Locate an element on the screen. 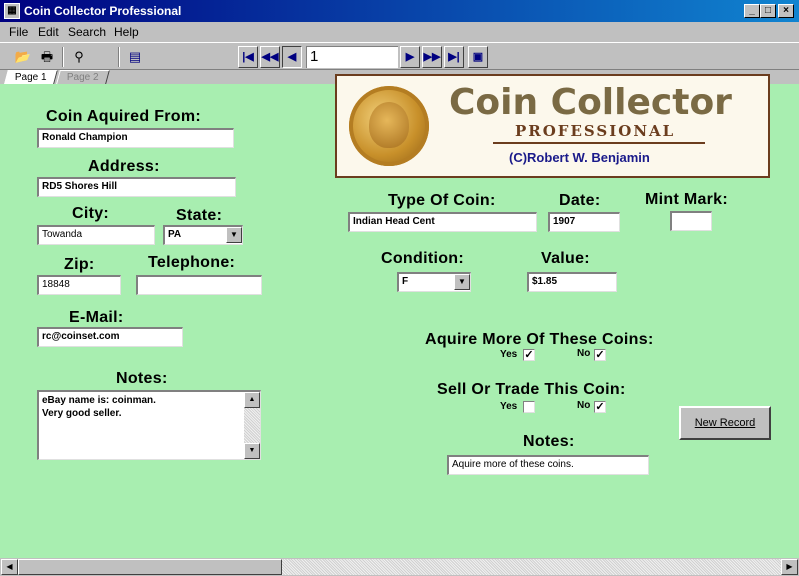 This screenshot has width=799, height=576. sell-yes-label: Yes is located at coordinates (509, 406).